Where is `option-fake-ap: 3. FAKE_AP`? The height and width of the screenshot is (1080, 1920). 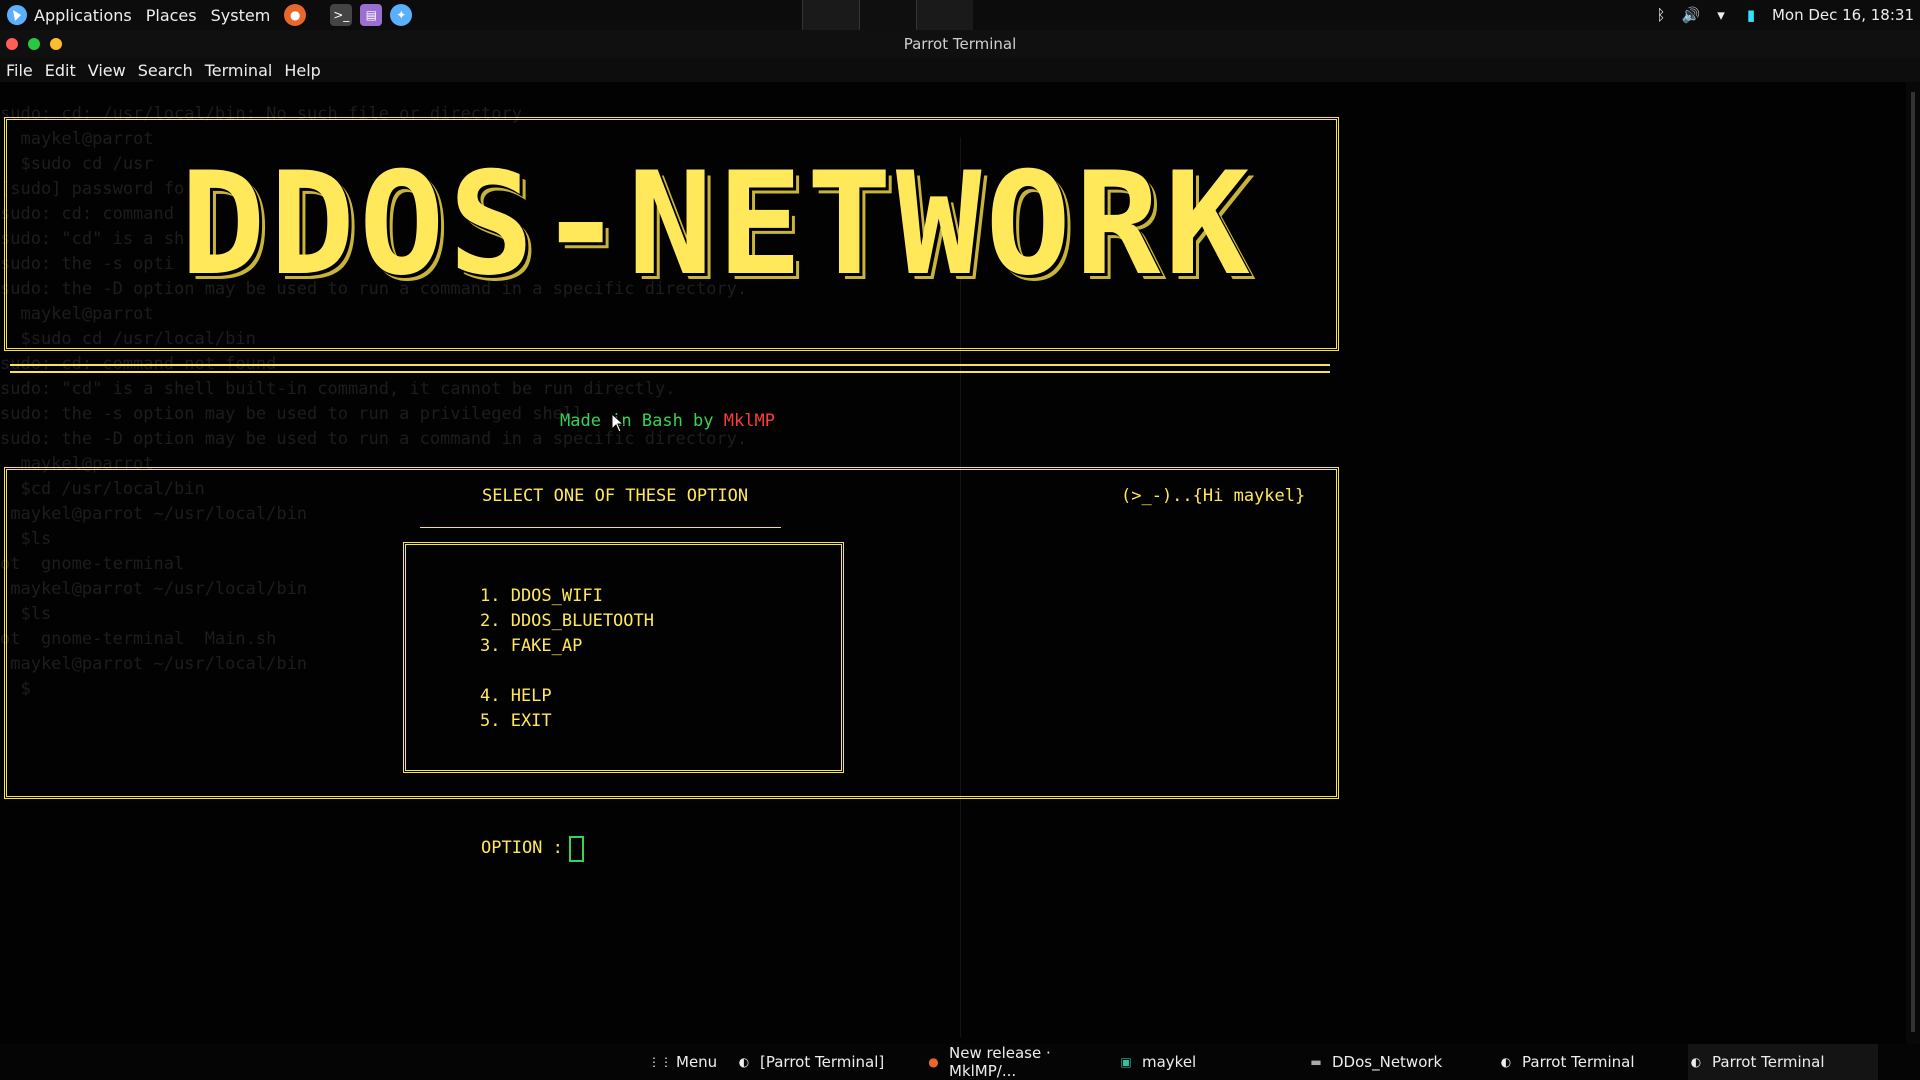
option-fake-ap: 3. FAKE_AP is located at coordinates (531, 646).